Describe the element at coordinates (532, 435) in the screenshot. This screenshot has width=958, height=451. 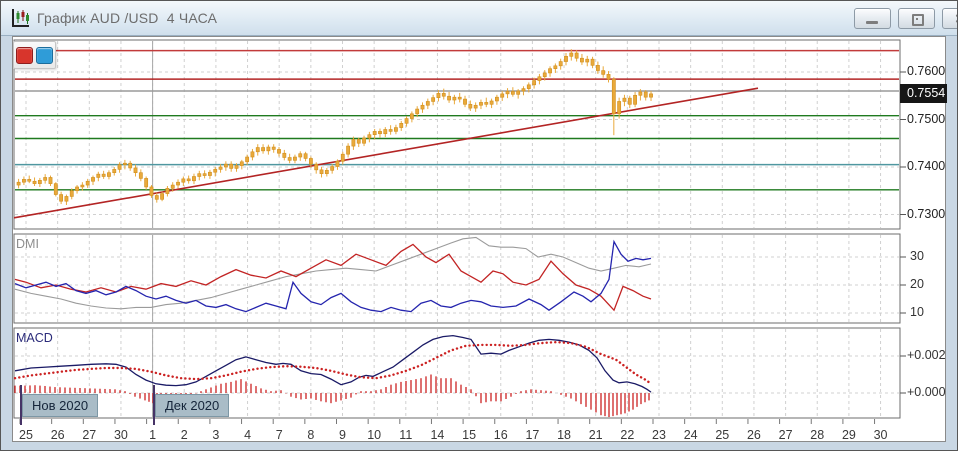
I see `x-axis-label: 17` at that location.